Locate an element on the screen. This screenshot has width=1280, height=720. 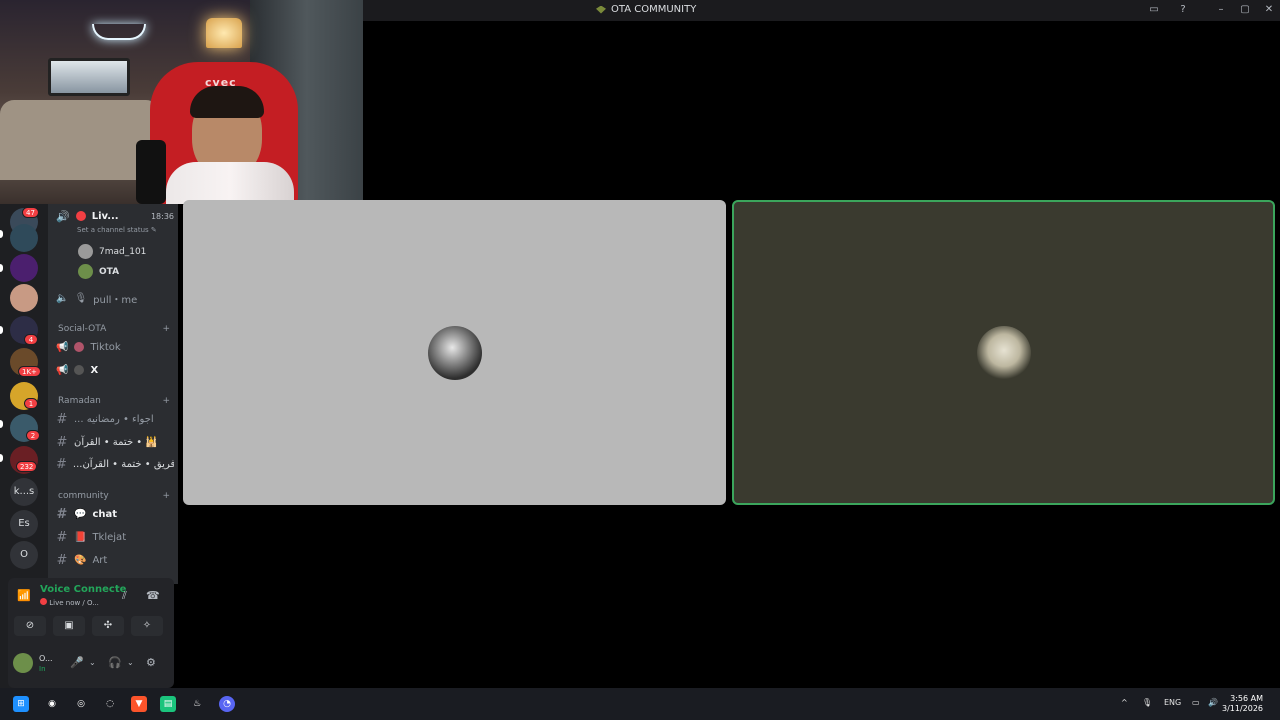
live-voice-channel: 🔊 Liv... 18:36 is located at coordinates (115, 216).